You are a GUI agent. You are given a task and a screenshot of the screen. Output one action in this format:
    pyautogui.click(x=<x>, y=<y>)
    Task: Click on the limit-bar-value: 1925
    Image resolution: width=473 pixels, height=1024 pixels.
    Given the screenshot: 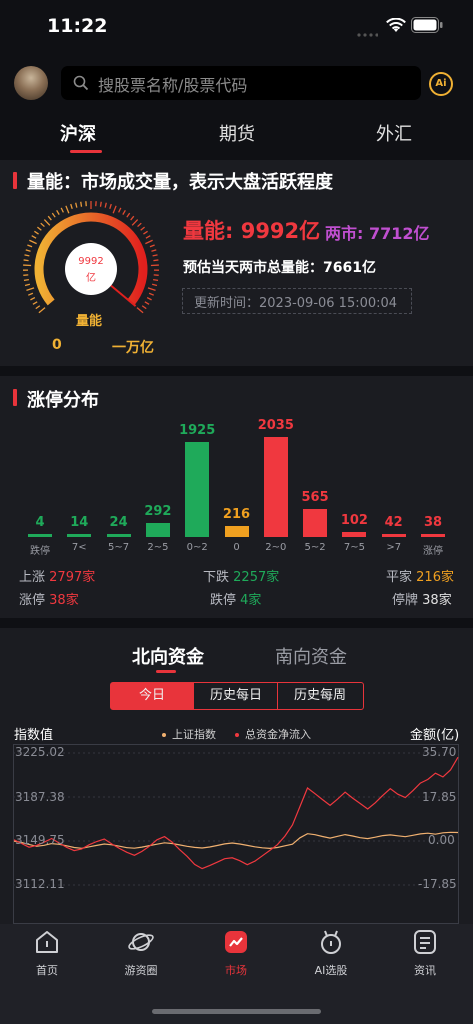 What is the action you would take?
    pyautogui.click(x=197, y=431)
    